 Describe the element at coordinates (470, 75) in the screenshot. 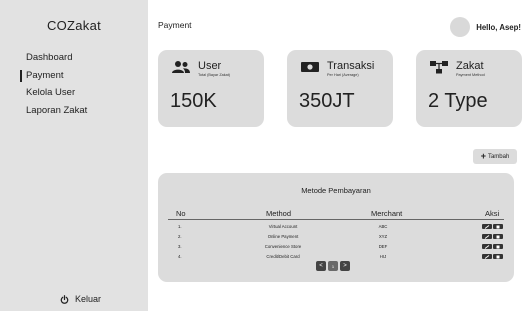

I see `card-subtitle: Payment Method` at that location.